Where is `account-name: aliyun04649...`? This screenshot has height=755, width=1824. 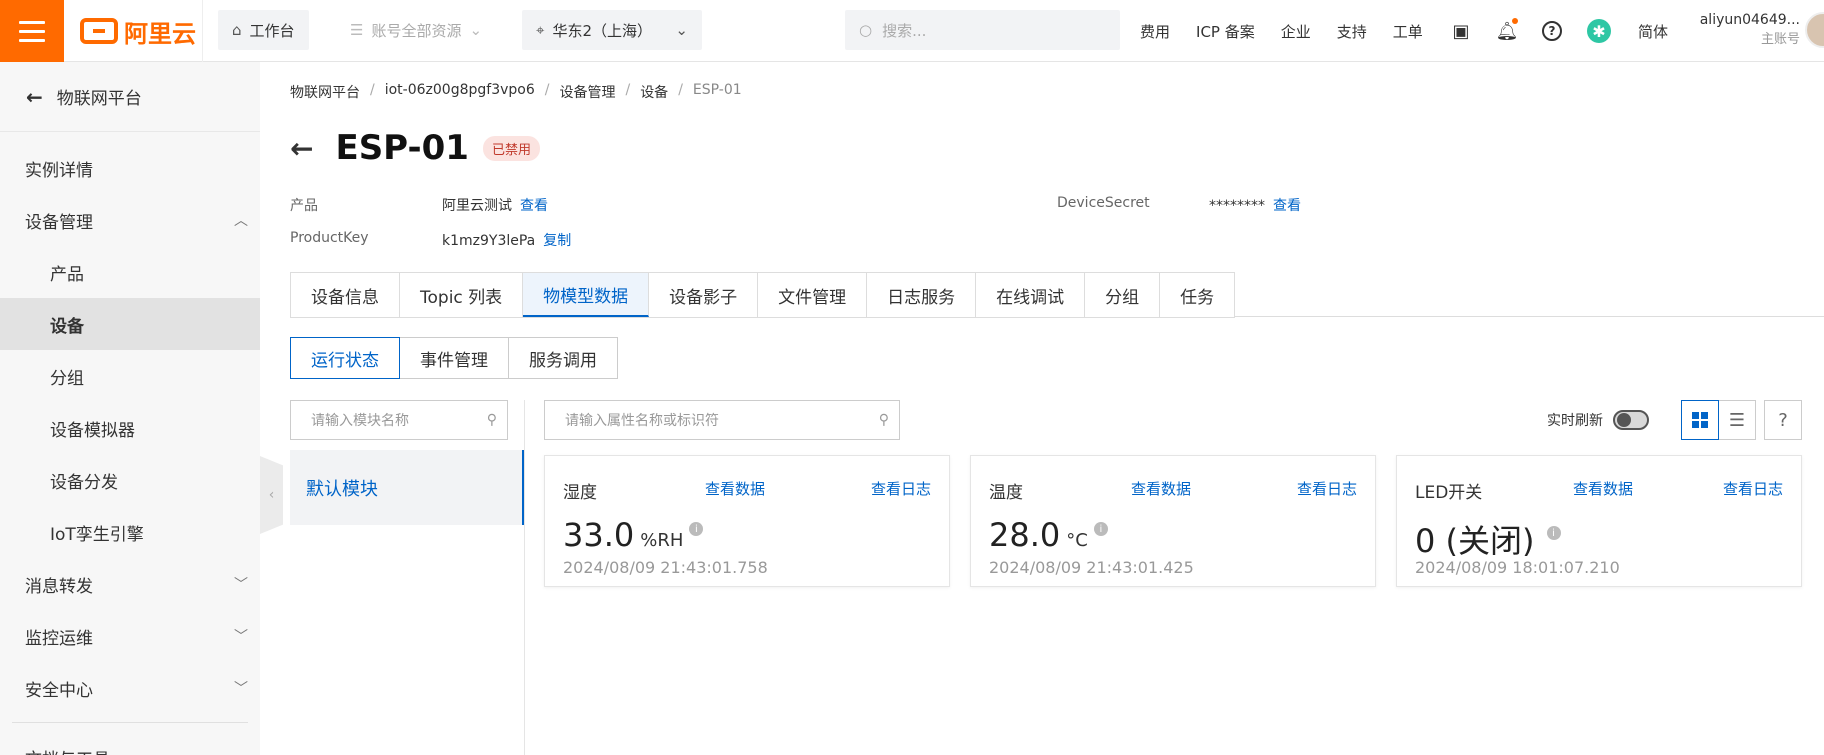
account-name: aliyun04649... is located at coordinates (1749, 20).